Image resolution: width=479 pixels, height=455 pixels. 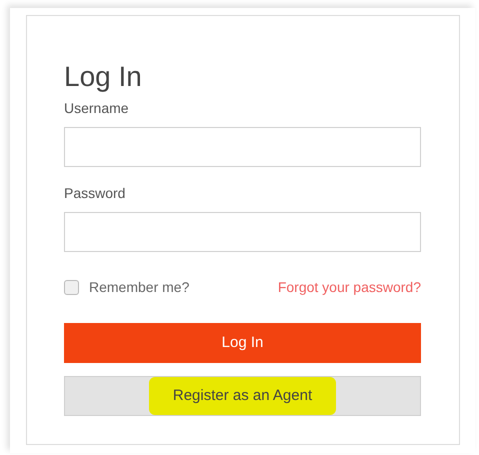 What do you see at coordinates (242, 343) in the screenshot?
I see `login-button: Log In` at bounding box center [242, 343].